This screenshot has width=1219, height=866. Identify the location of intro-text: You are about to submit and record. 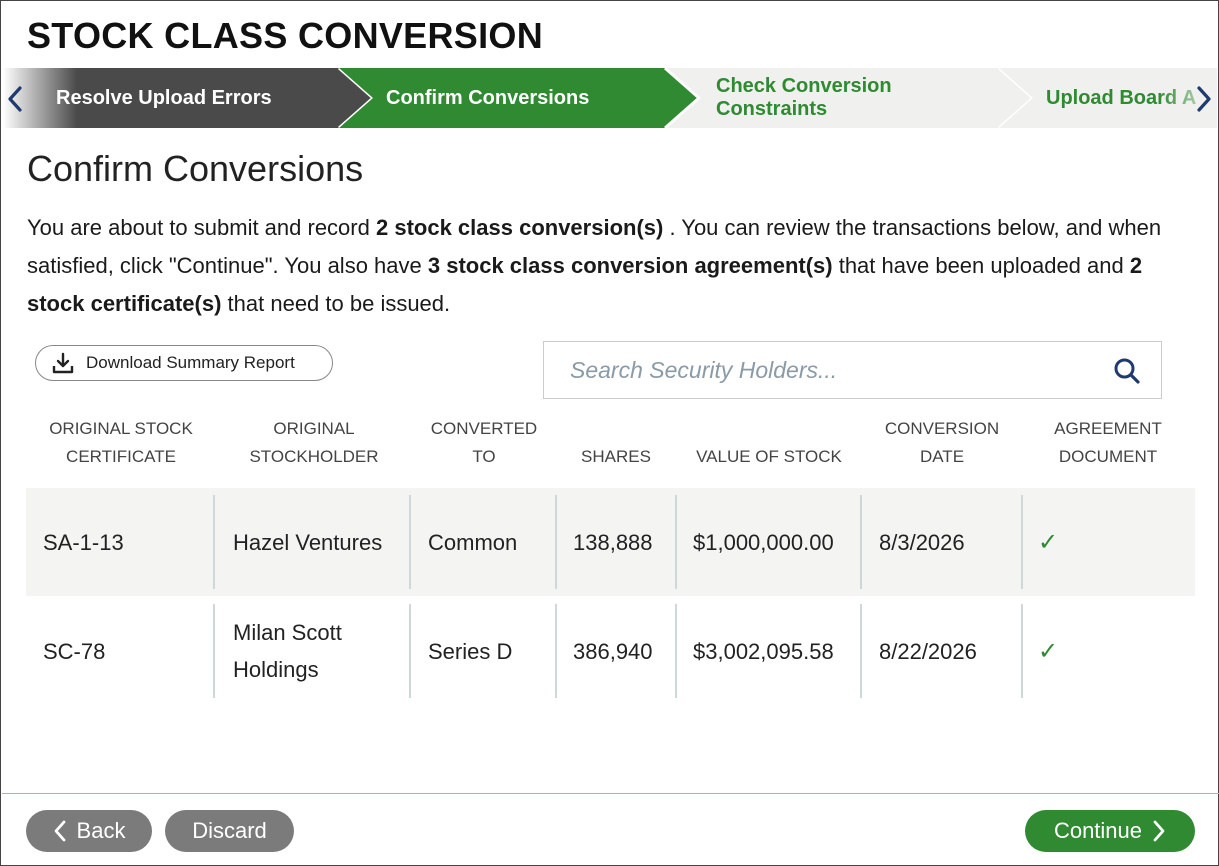
(201, 227).